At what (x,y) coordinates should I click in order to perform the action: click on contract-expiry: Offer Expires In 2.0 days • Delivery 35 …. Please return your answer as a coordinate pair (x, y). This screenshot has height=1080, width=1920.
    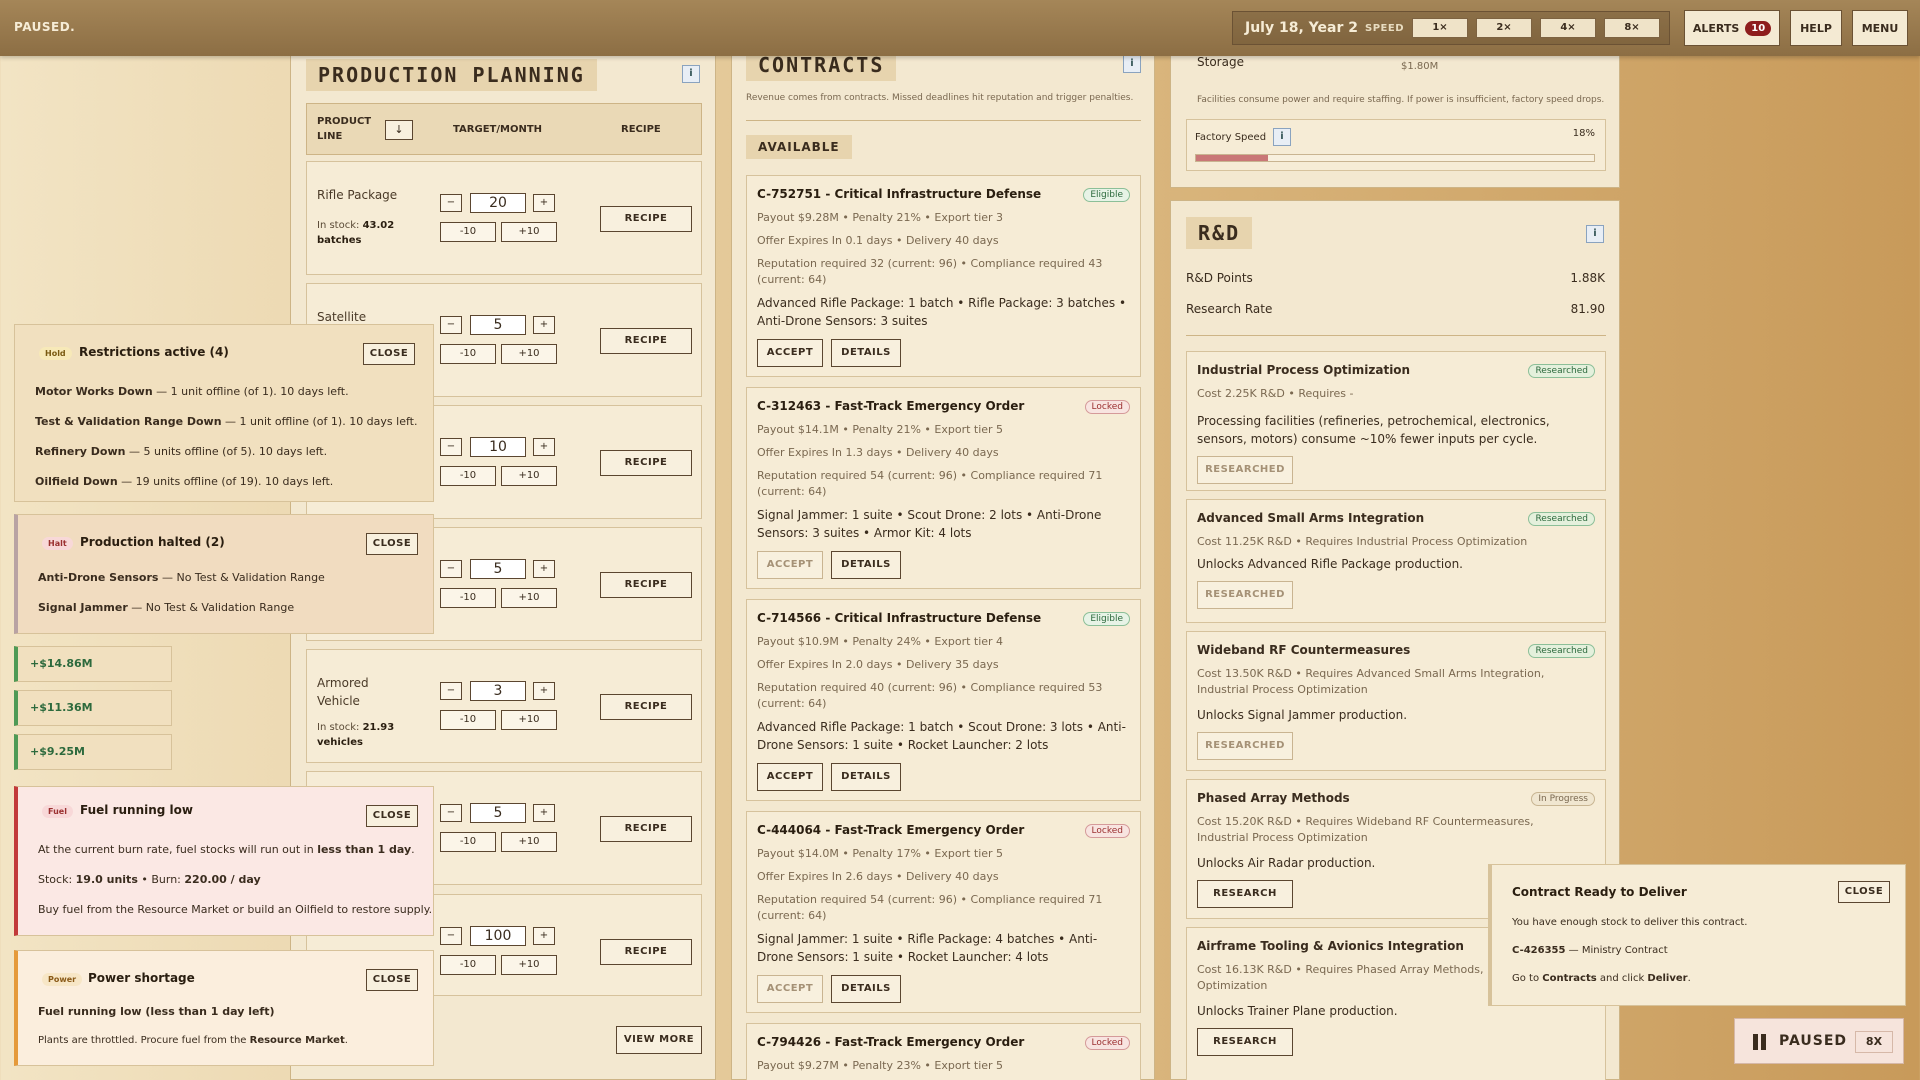
    Looking at the image, I should click on (878, 664).